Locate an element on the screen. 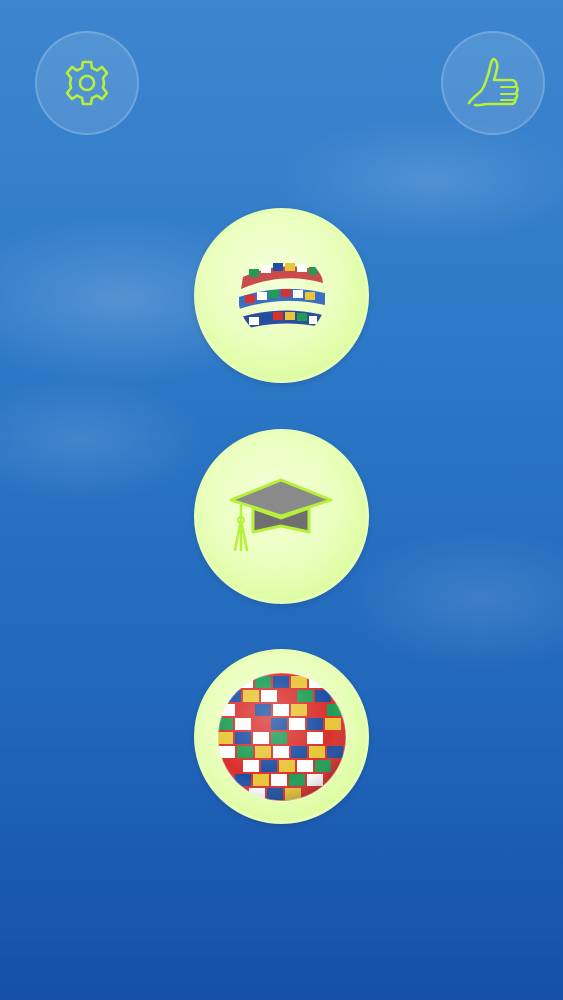 This screenshot has width=563, height=1000. settings-button is located at coordinates (87, 83).